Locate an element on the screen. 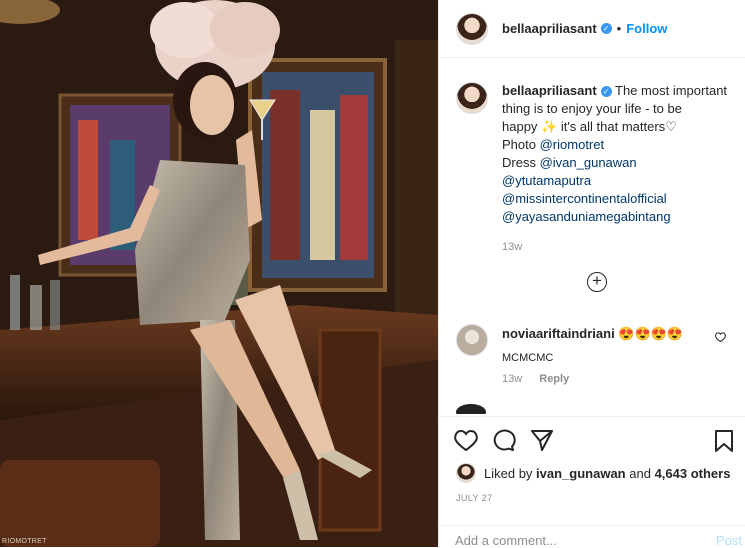 The width and height of the screenshot is (745, 548). tag-link: @ivan_gunawan is located at coordinates (588, 162).